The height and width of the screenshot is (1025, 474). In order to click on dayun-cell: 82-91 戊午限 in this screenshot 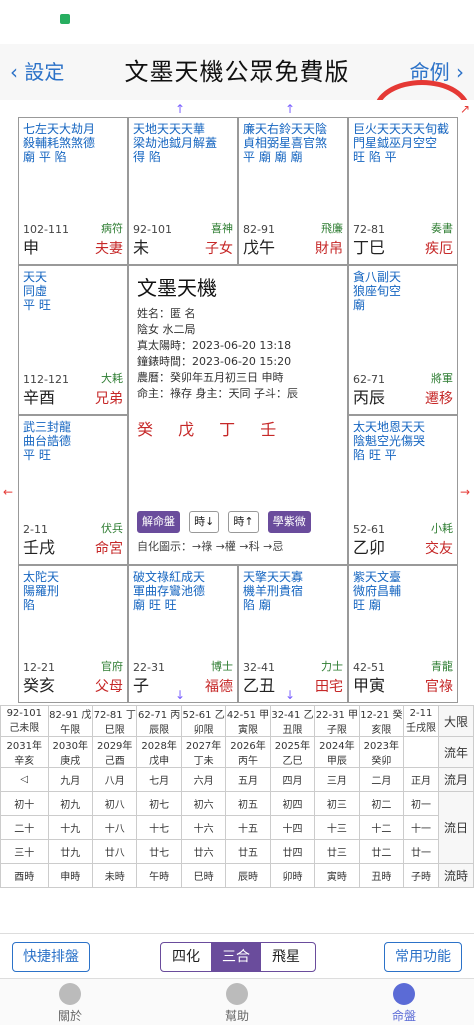, I will do `click(70, 721)`.